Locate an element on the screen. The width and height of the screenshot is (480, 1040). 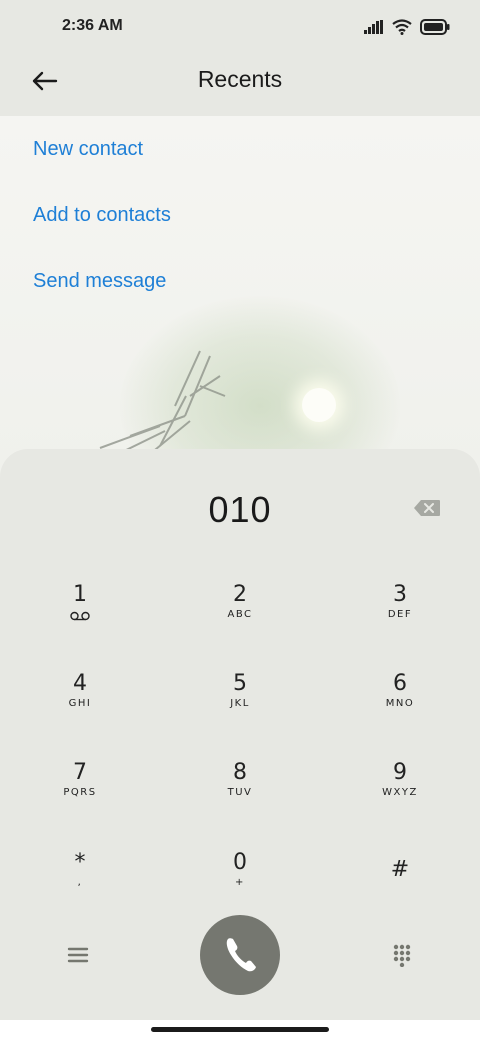
battery-icon is located at coordinates (435, 27).